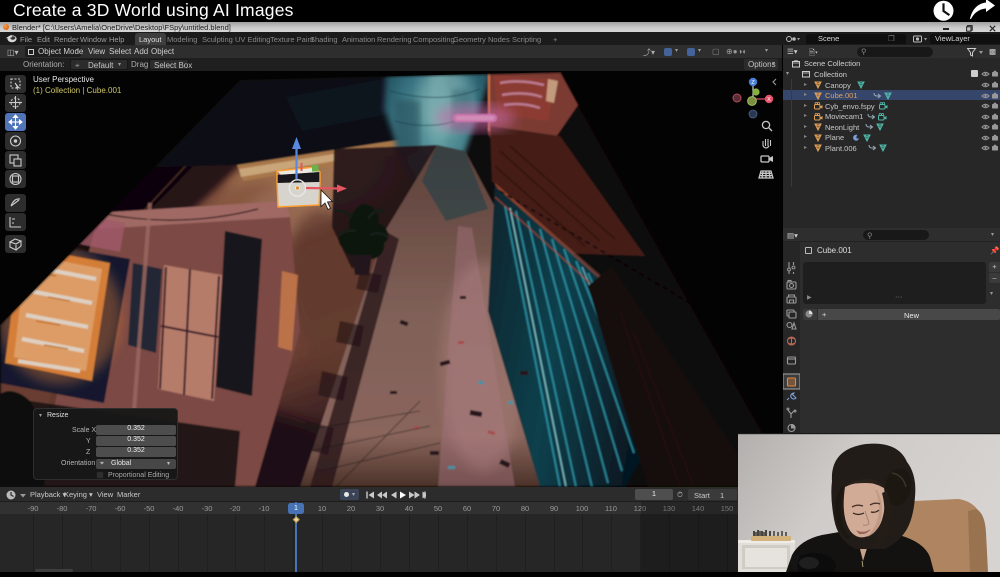 This screenshot has width=1000, height=577. What do you see at coordinates (769, 100) in the screenshot?
I see `svg-text: X` at bounding box center [769, 100].